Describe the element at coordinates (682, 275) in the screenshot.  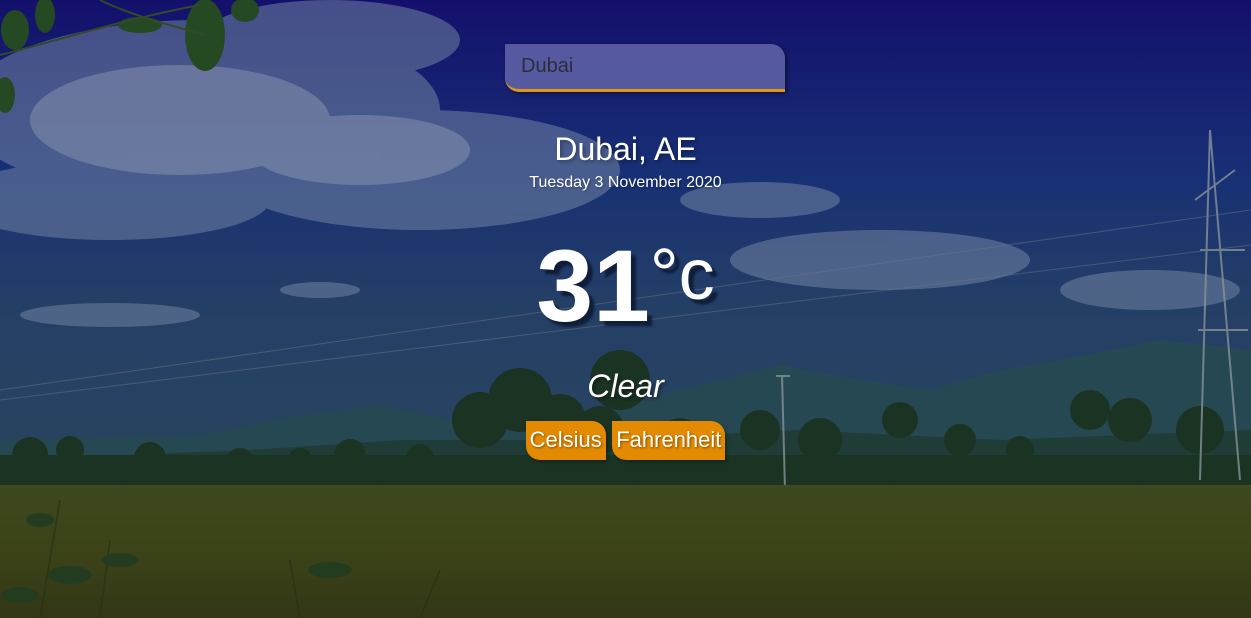
I see `temperature-unit: °c` at that location.